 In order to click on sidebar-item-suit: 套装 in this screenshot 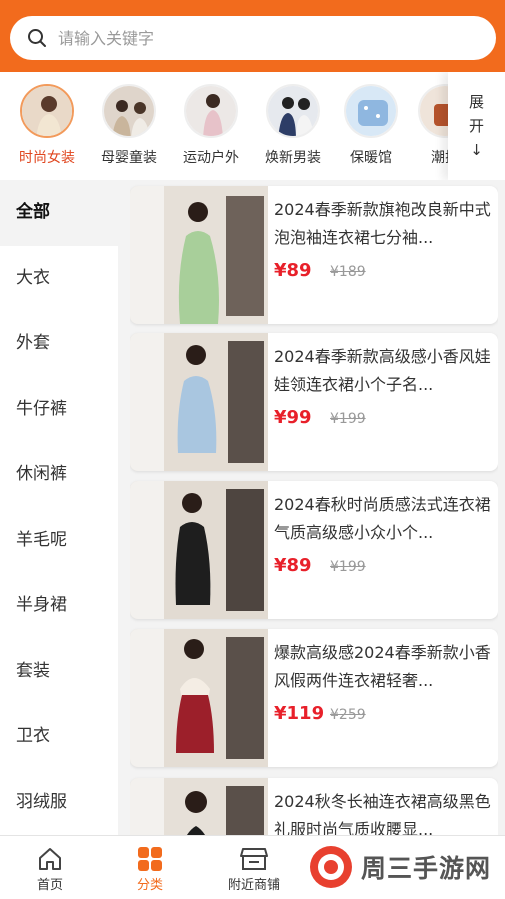, I will do `click(59, 672)`.